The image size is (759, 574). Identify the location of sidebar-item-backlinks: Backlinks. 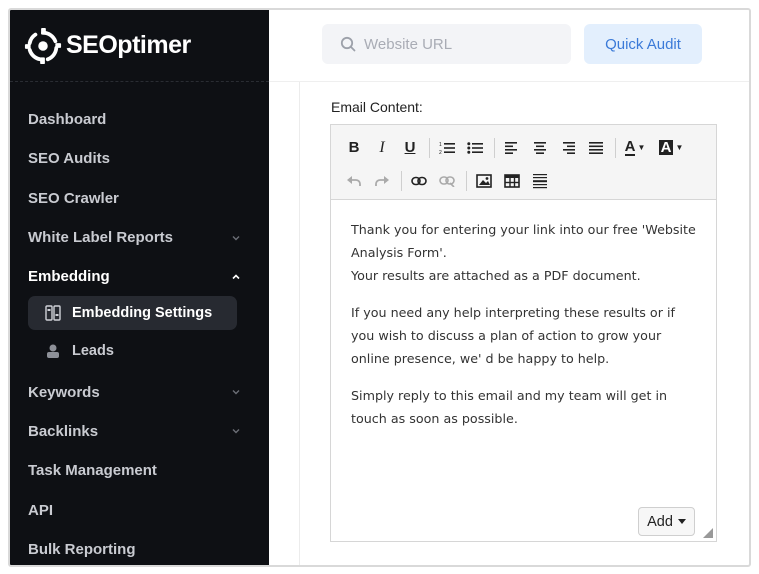
(139, 431).